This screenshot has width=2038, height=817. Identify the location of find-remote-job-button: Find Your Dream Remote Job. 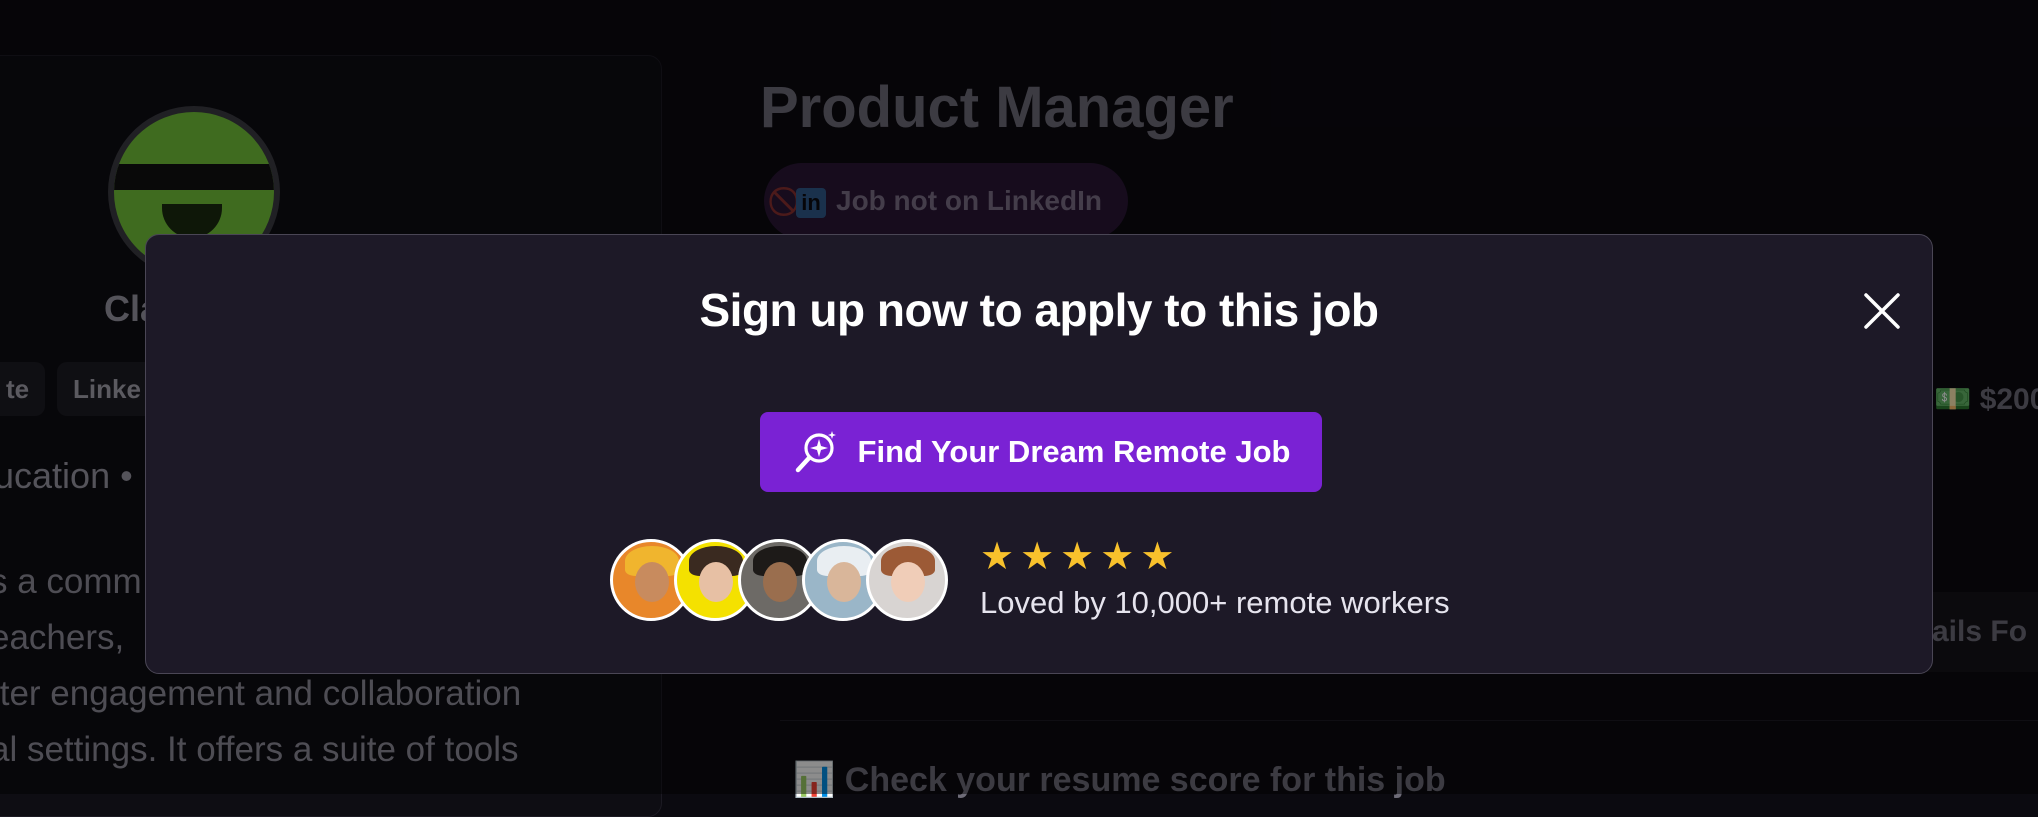
(1041, 452).